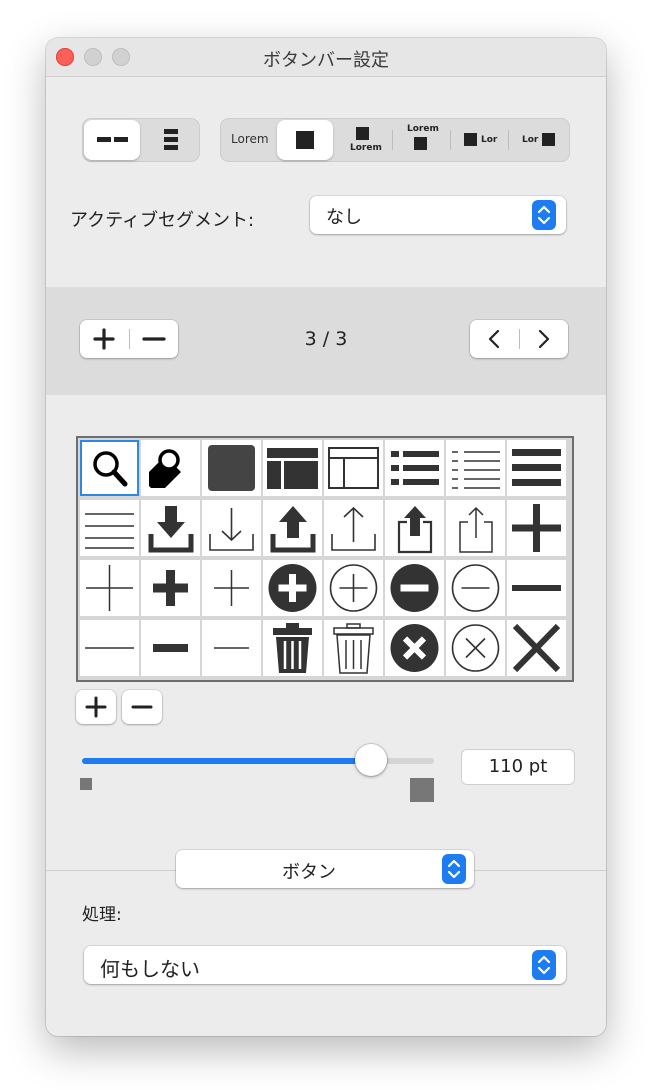 This screenshot has width=652, height=1090. What do you see at coordinates (109, 468) in the screenshot?
I see `search-icon` at bounding box center [109, 468].